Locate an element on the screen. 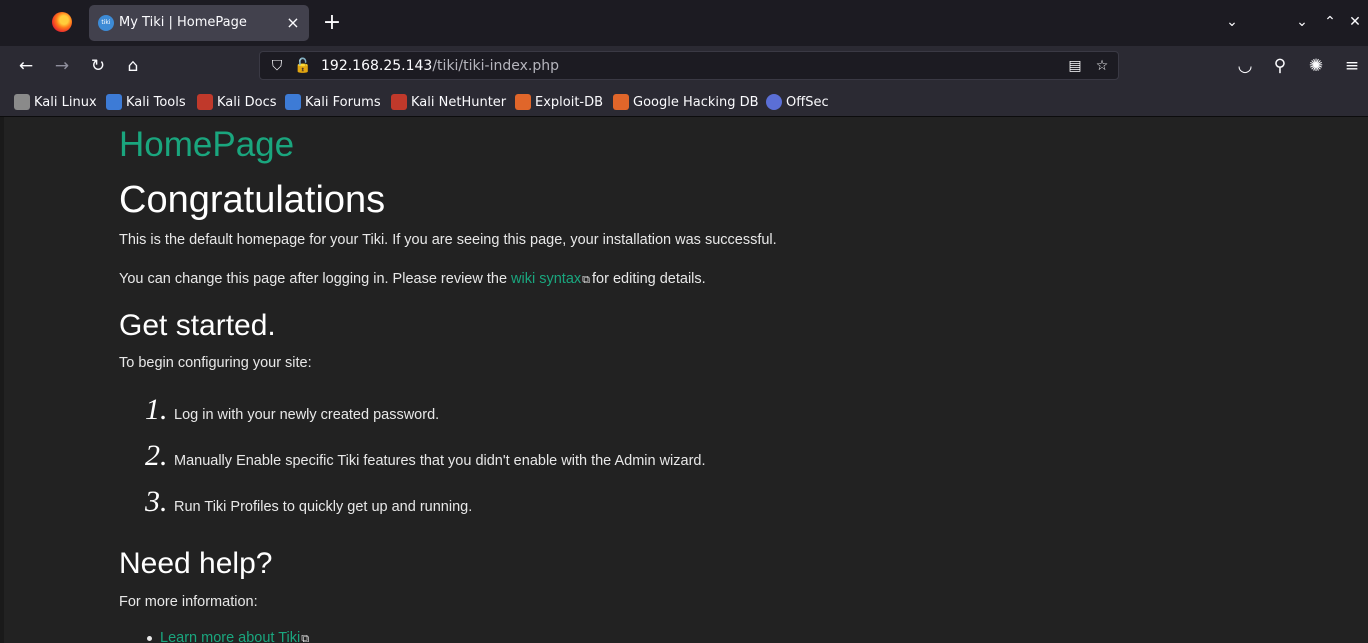  bookmark-star-icon: ☆ is located at coordinates (1102, 66).